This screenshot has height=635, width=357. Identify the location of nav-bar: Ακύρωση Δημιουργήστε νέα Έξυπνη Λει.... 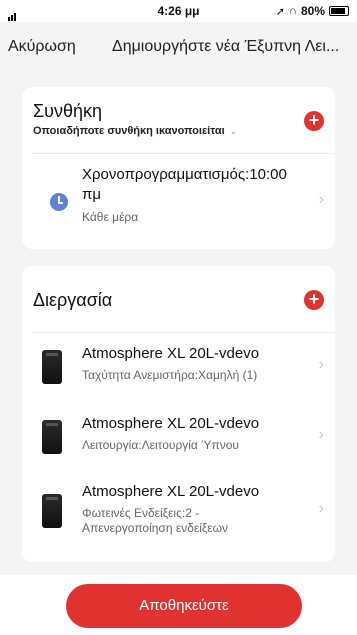
(178, 48).